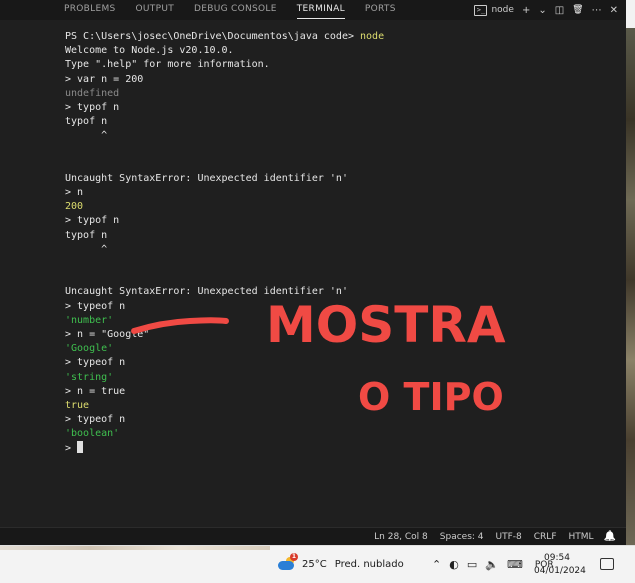 This screenshot has height=583, width=635. Describe the element at coordinates (581, 537) in the screenshot. I see `language-mode: HTML` at that location.